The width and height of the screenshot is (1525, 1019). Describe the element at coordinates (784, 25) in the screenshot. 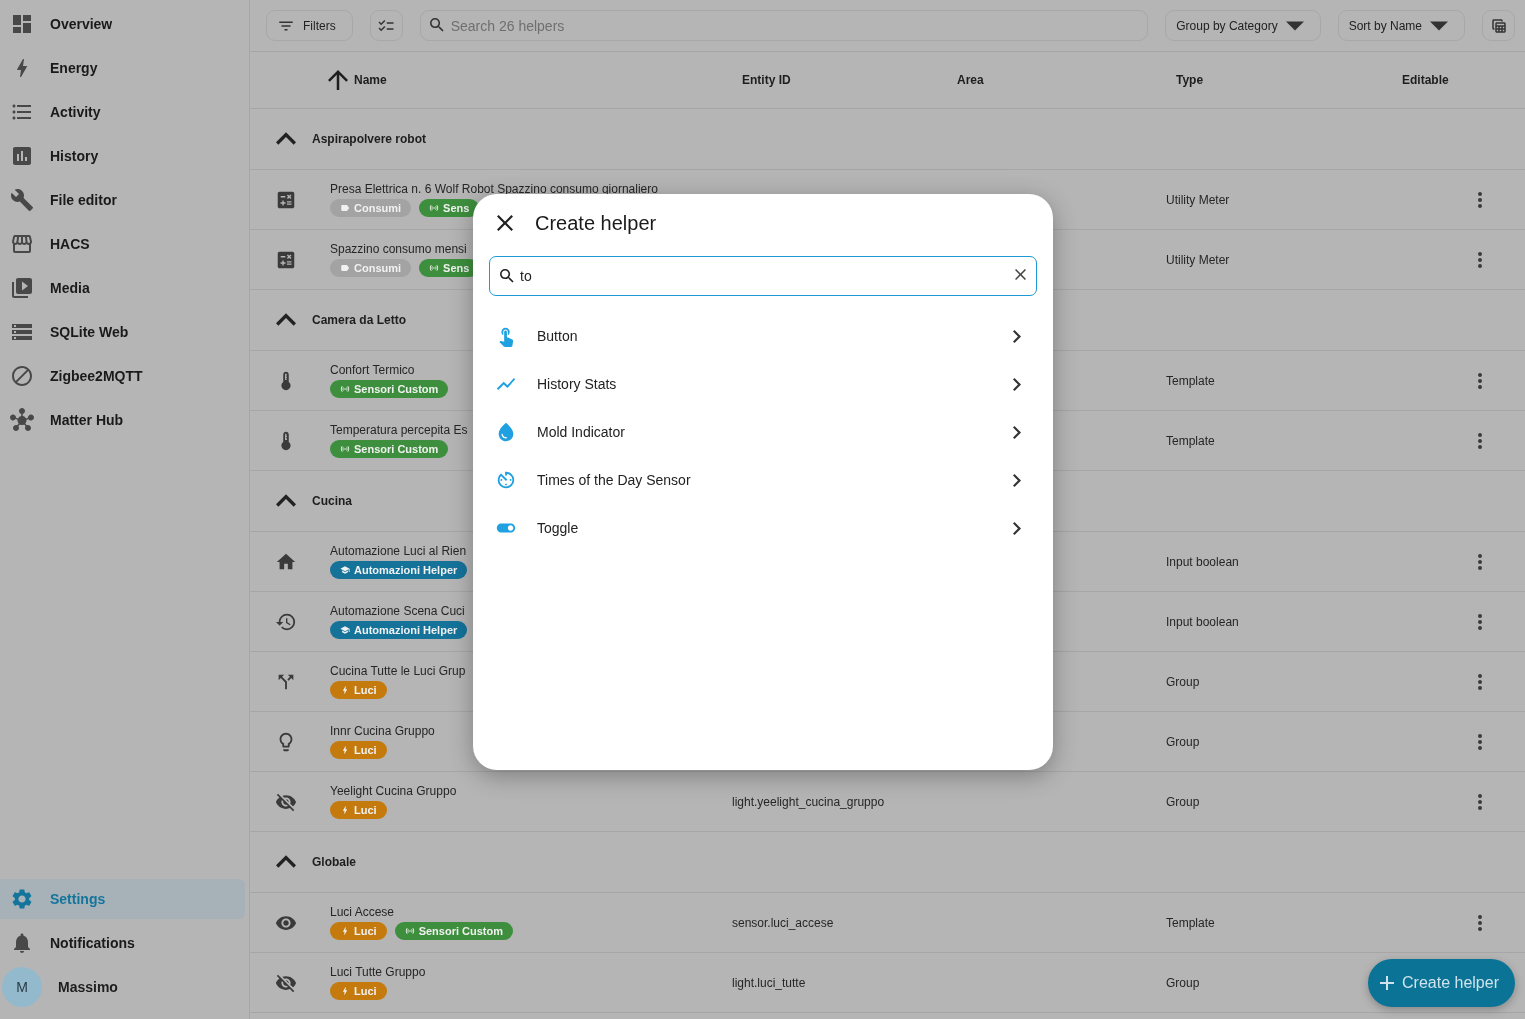

I see `search-field: Search 26 helpers` at that location.